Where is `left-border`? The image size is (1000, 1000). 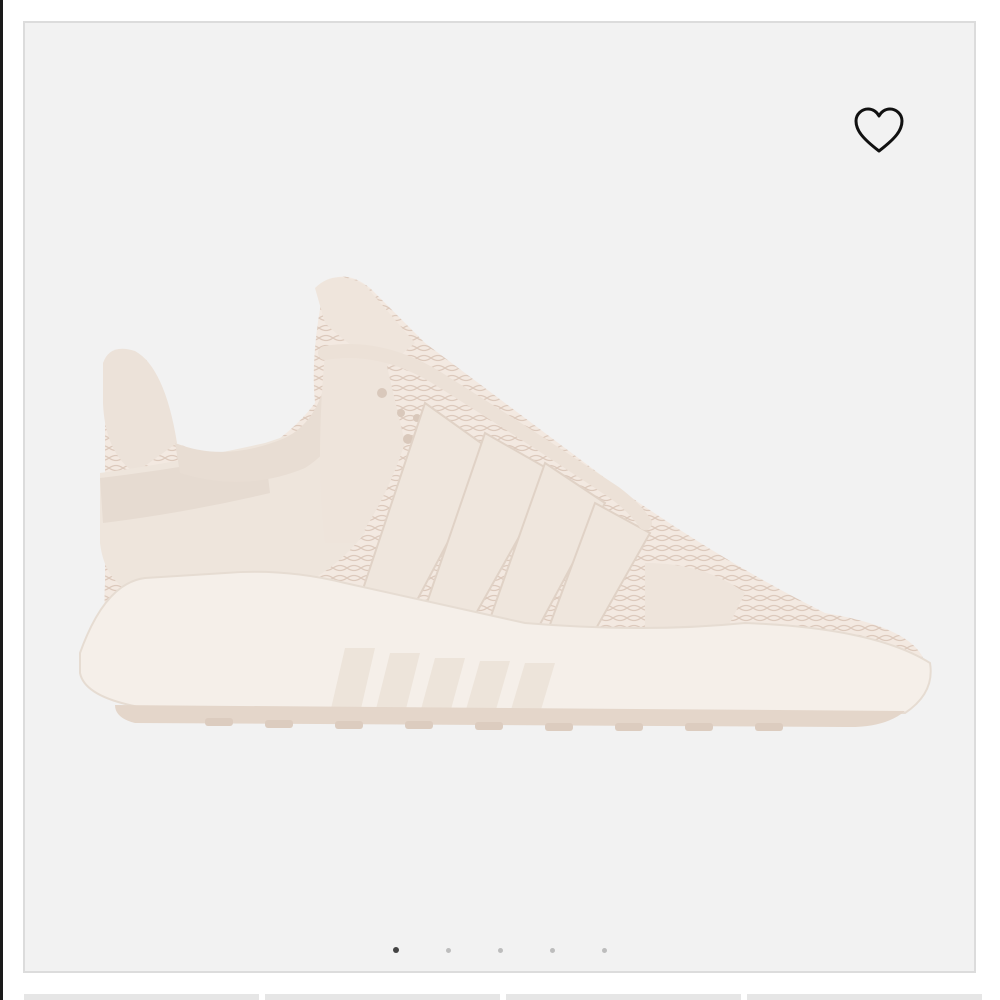
left-border is located at coordinates (1, 500).